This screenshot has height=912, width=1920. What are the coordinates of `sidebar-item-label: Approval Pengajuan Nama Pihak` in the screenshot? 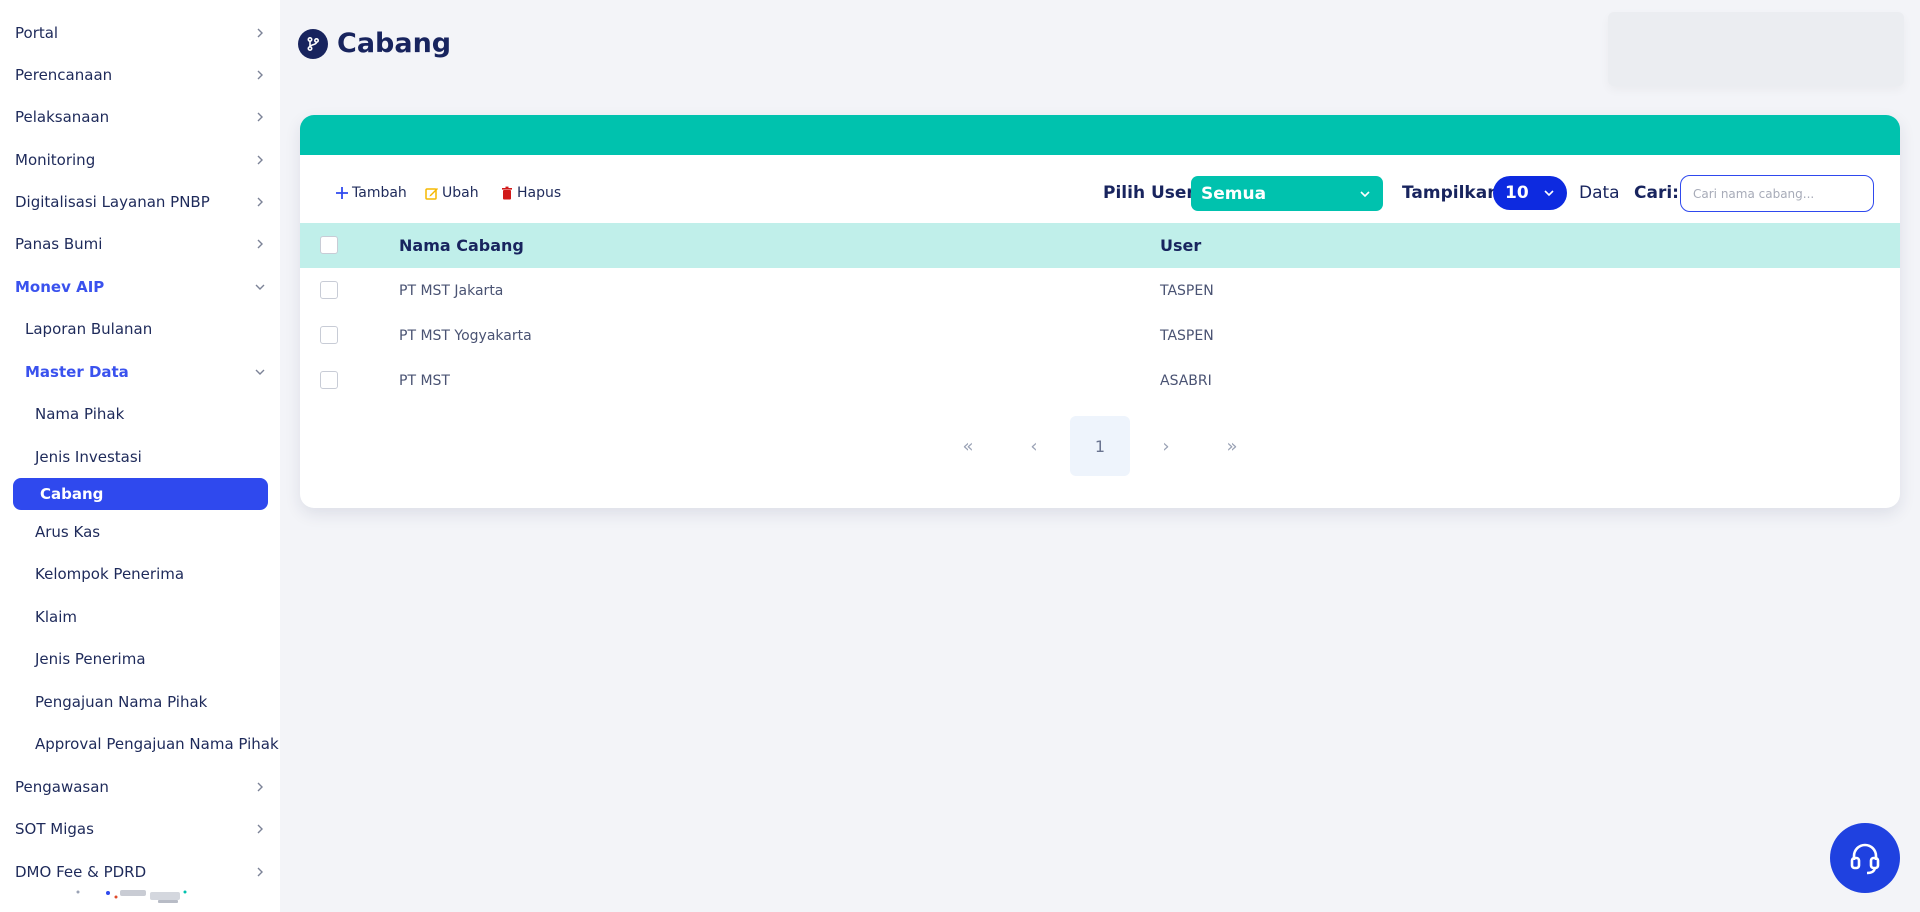 It's located at (157, 744).